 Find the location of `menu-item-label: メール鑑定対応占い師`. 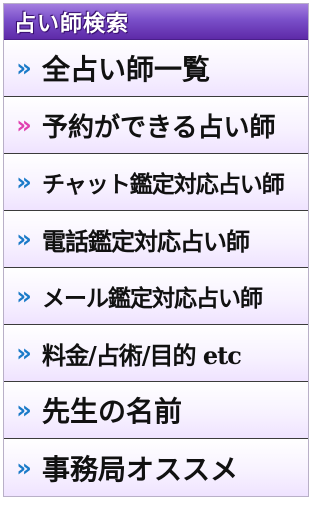

menu-item-label: メール鑑定対応占い師 is located at coordinates (152, 298).